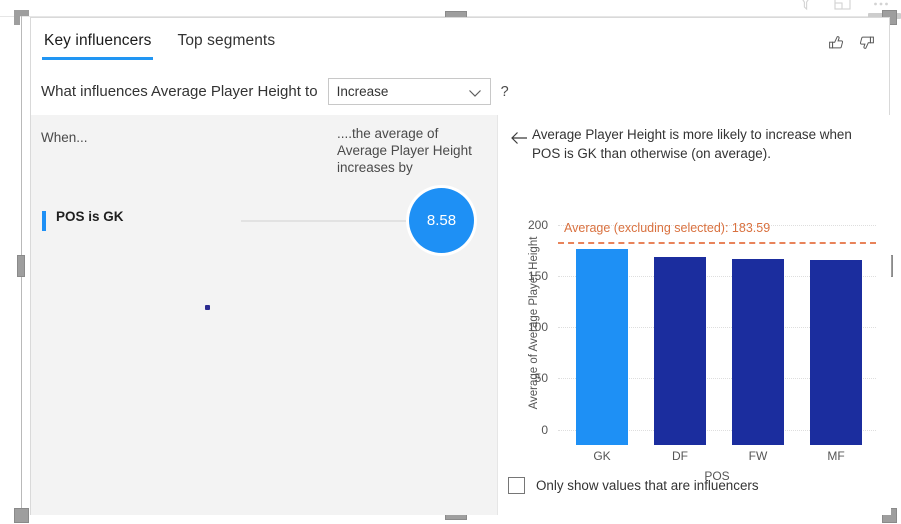 This screenshot has height=524, width=901. Describe the element at coordinates (537, 276) in the screenshot. I see `y-tick-150: 150` at that location.